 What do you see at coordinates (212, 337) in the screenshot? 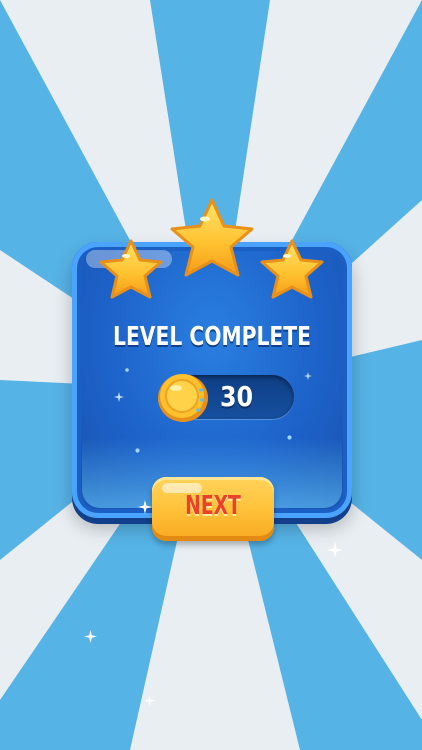
I see `level-complete-title: LEVEL COMPLETE` at bounding box center [212, 337].